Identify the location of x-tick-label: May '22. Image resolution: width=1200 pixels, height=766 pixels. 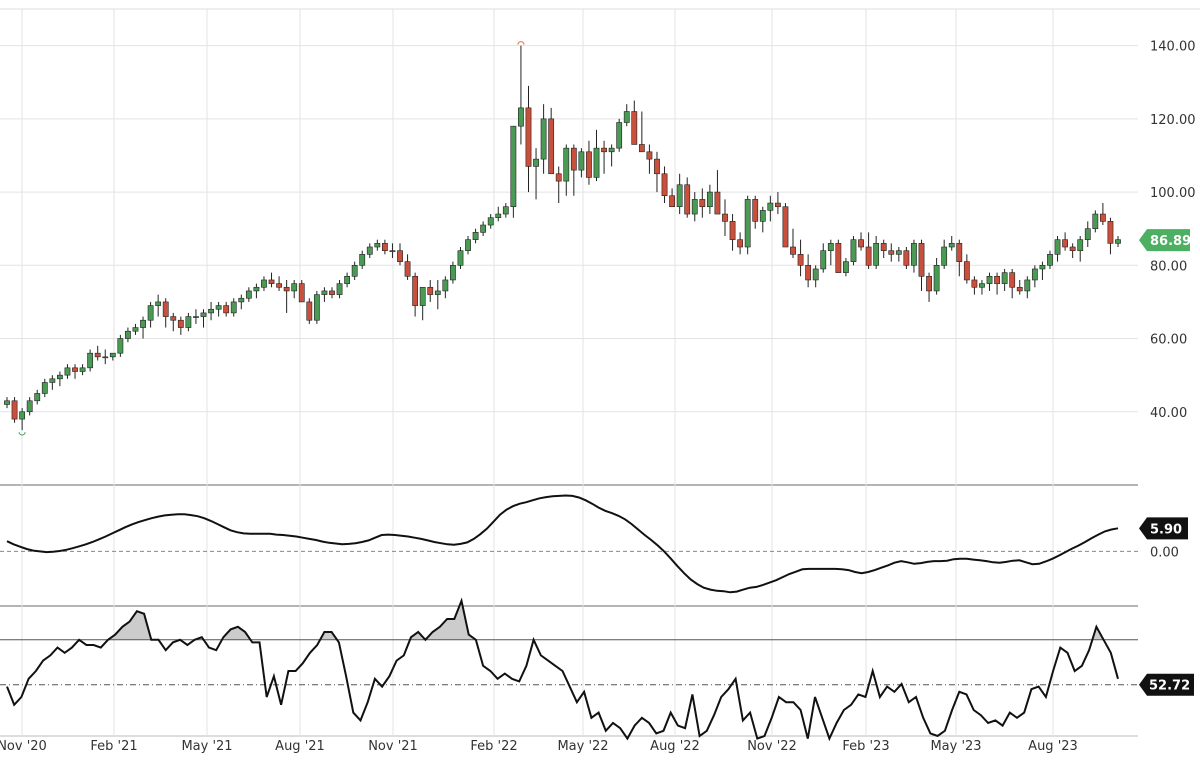
(582, 746).